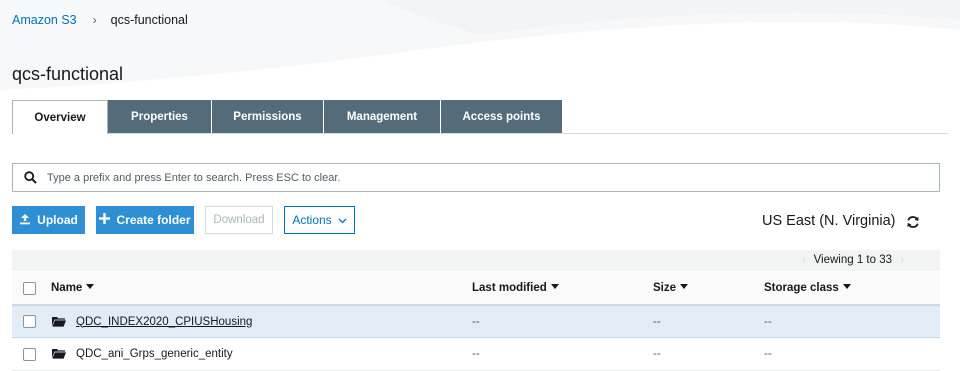  What do you see at coordinates (382, 117) in the screenshot?
I see `tab-management: Management` at bounding box center [382, 117].